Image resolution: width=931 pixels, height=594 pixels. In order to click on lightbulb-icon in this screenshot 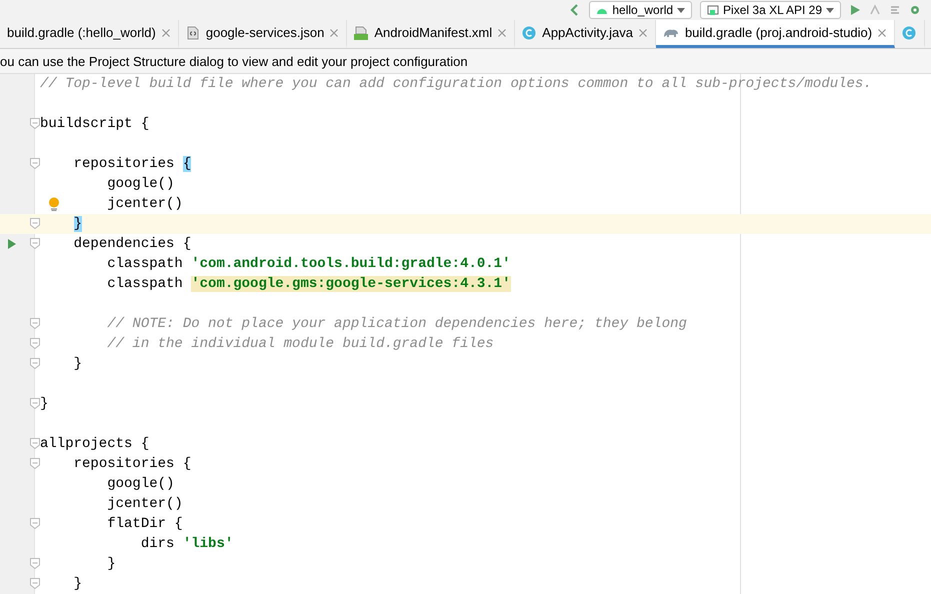, I will do `click(54, 204)`.